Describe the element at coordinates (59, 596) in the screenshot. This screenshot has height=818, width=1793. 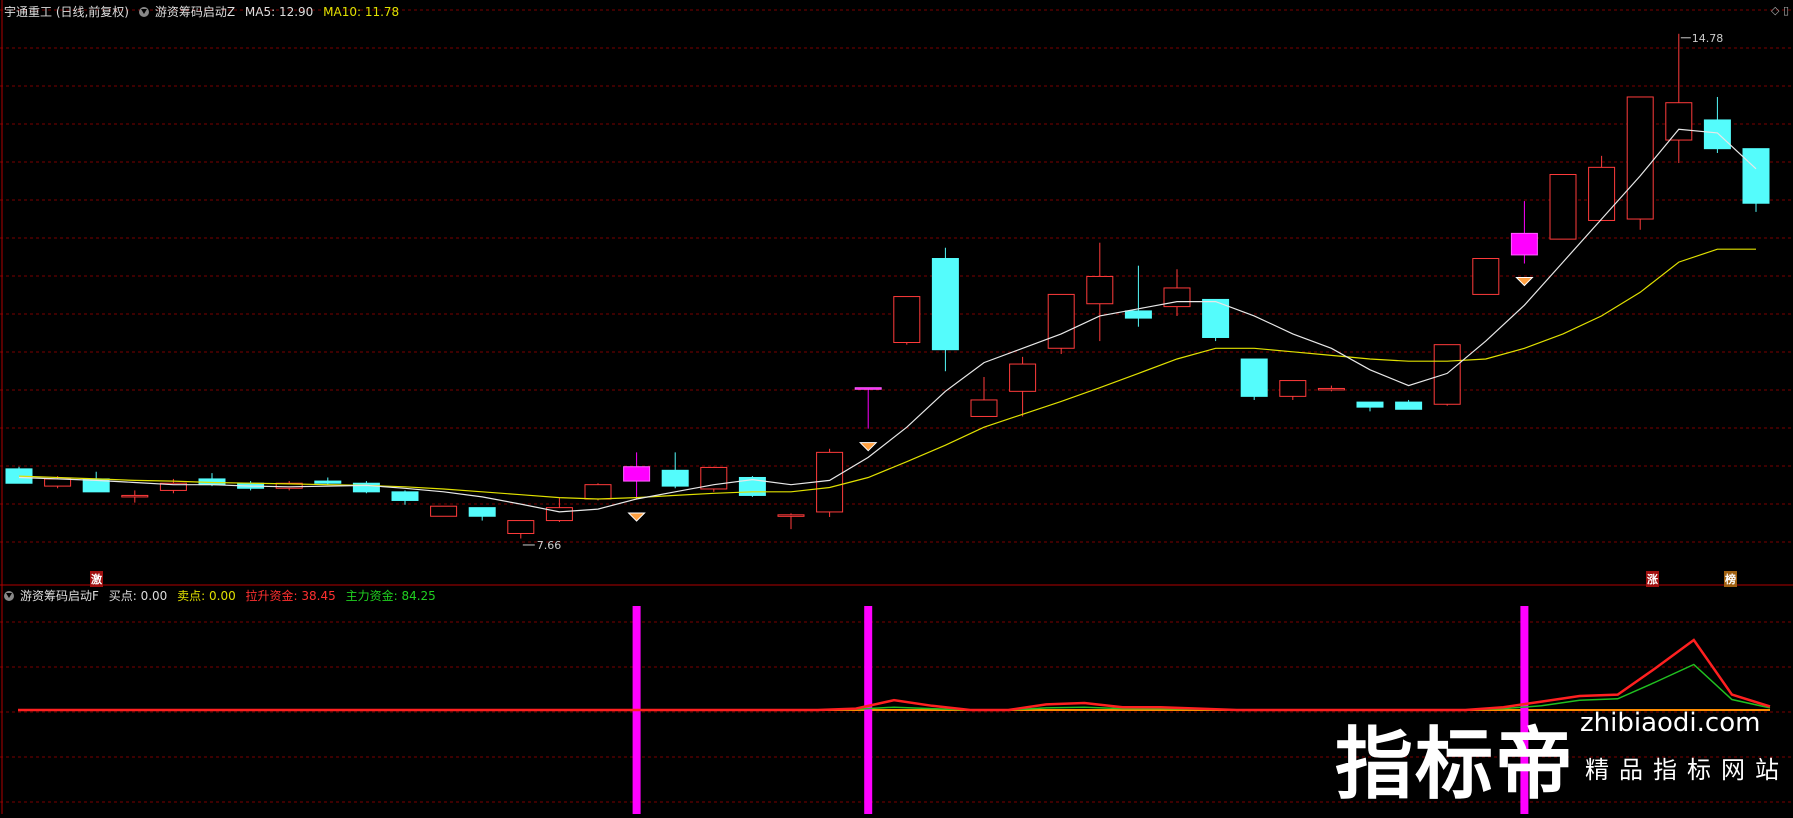
I see `sub-indicator-name: 游资筹码启动F` at that location.